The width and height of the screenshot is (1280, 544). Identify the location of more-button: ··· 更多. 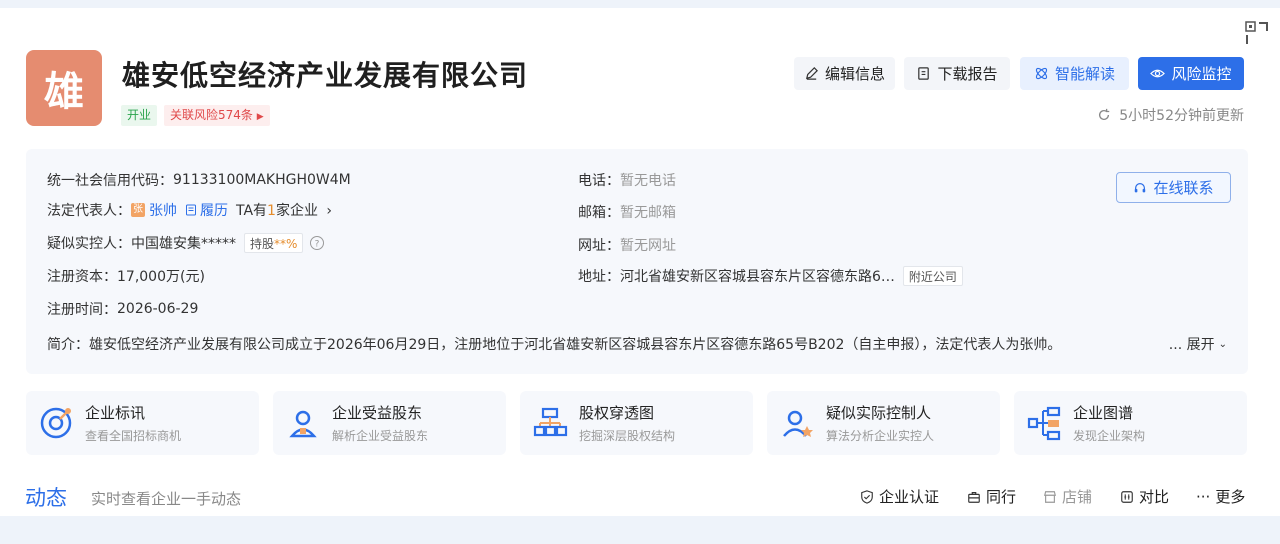
(1220, 496).